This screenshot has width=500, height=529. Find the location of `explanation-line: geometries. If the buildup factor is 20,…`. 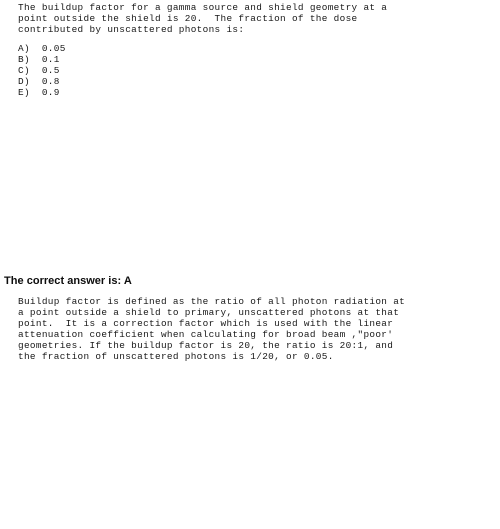

explanation-line: geometries. If the buildup factor is 20,… is located at coordinates (206, 345).